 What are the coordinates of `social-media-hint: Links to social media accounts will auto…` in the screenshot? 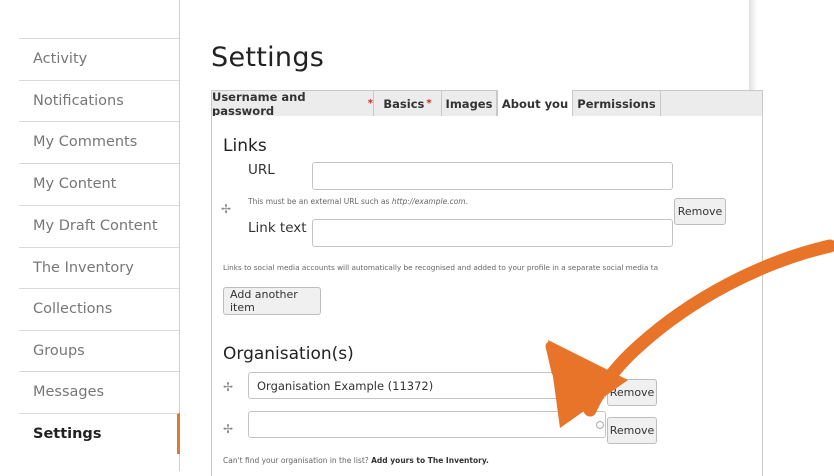 It's located at (441, 267).